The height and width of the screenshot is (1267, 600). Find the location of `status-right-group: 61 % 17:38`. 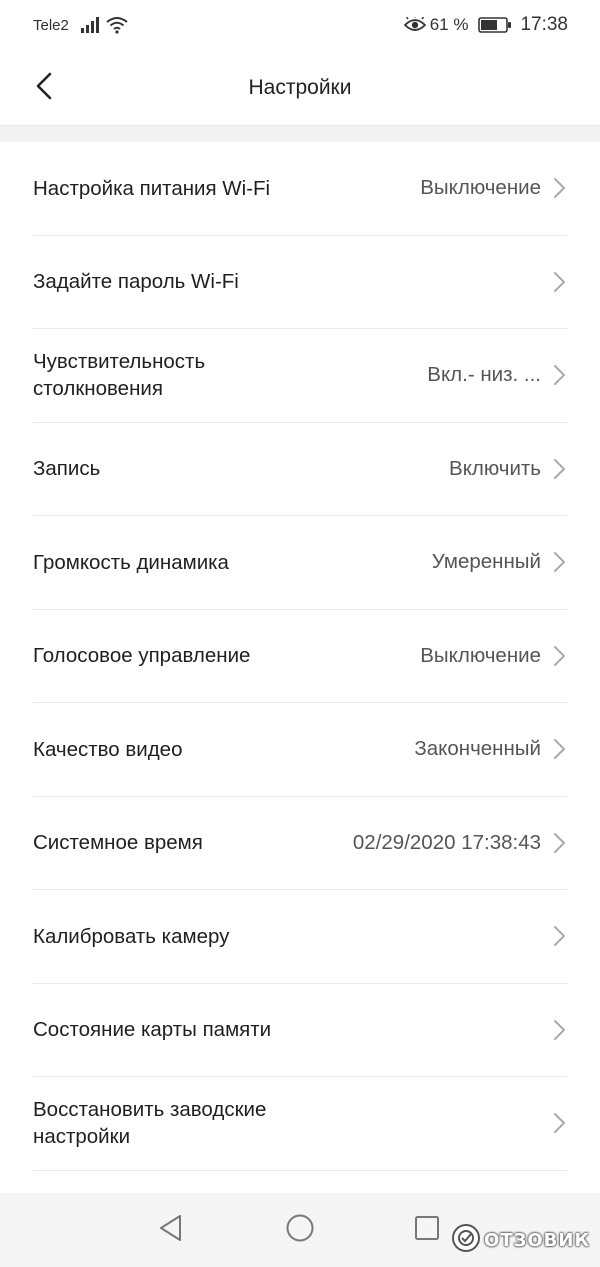

status-right-group: 61 % 17:38 is located at coordinates (485, 25).